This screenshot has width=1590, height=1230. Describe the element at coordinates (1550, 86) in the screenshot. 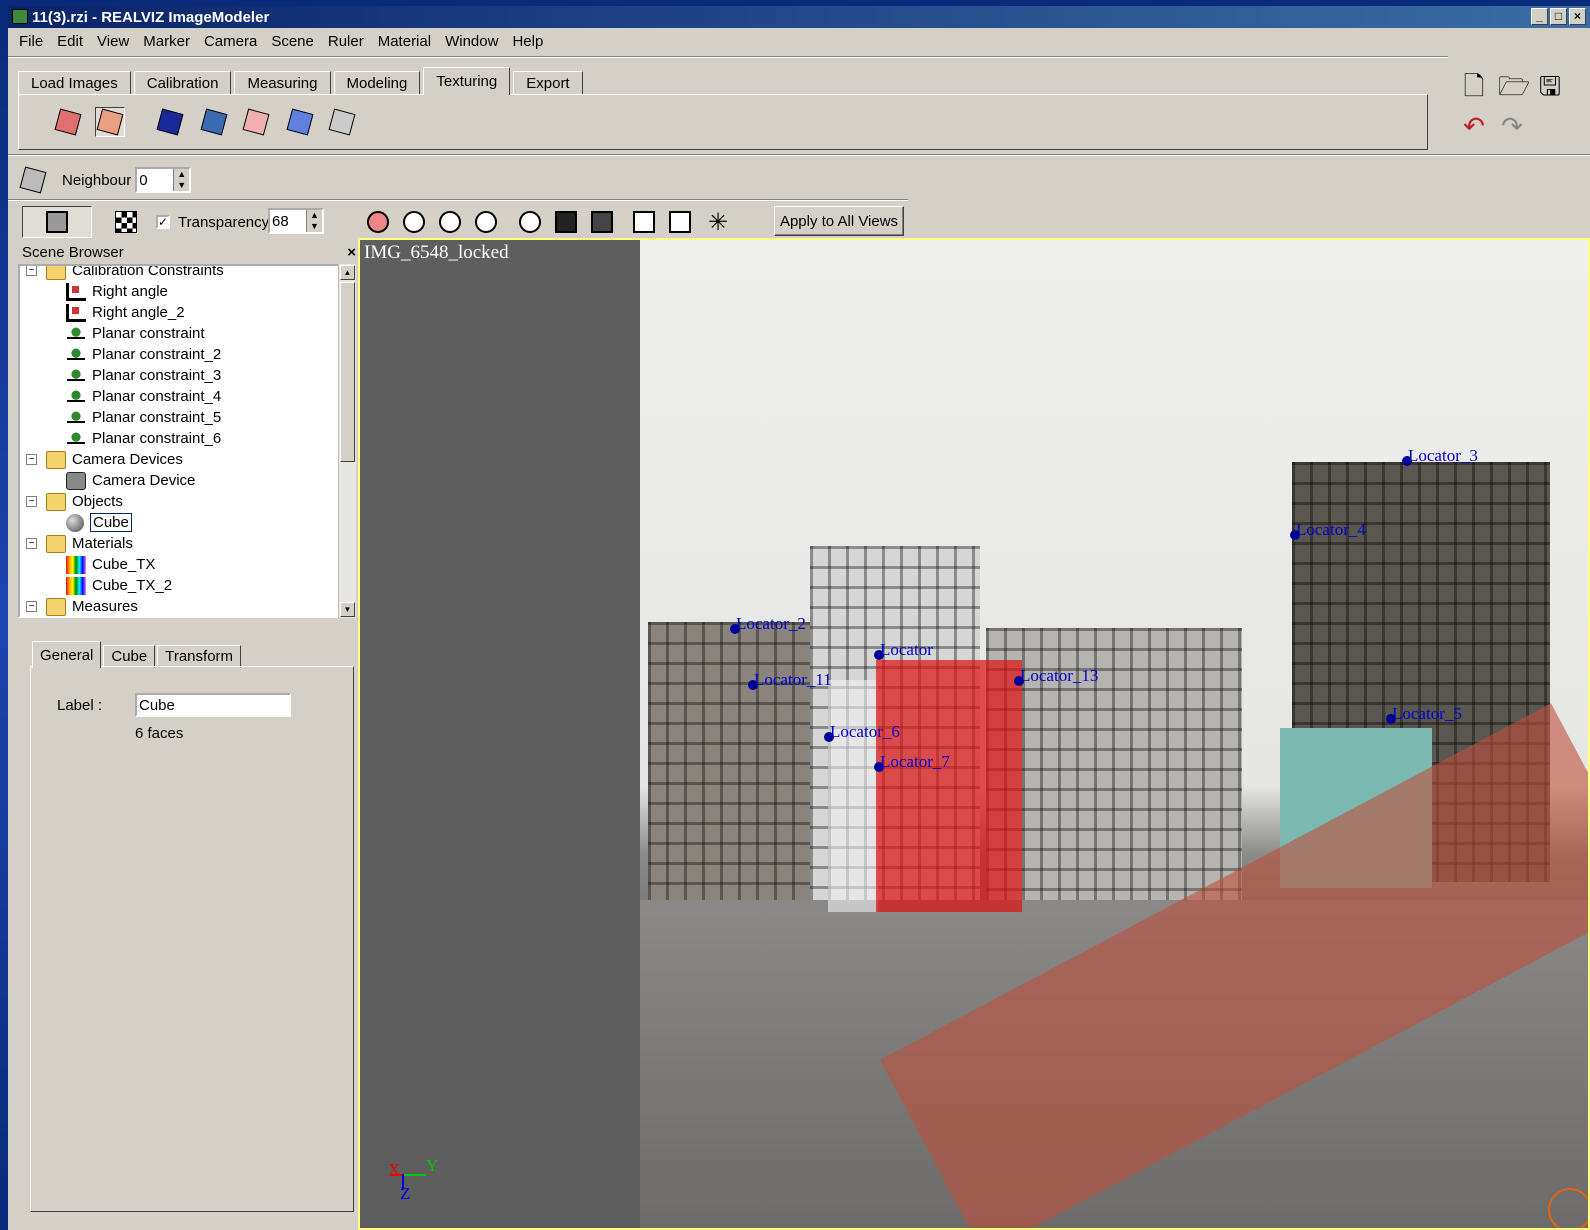

I see `save-icon: 🖫` at that location.